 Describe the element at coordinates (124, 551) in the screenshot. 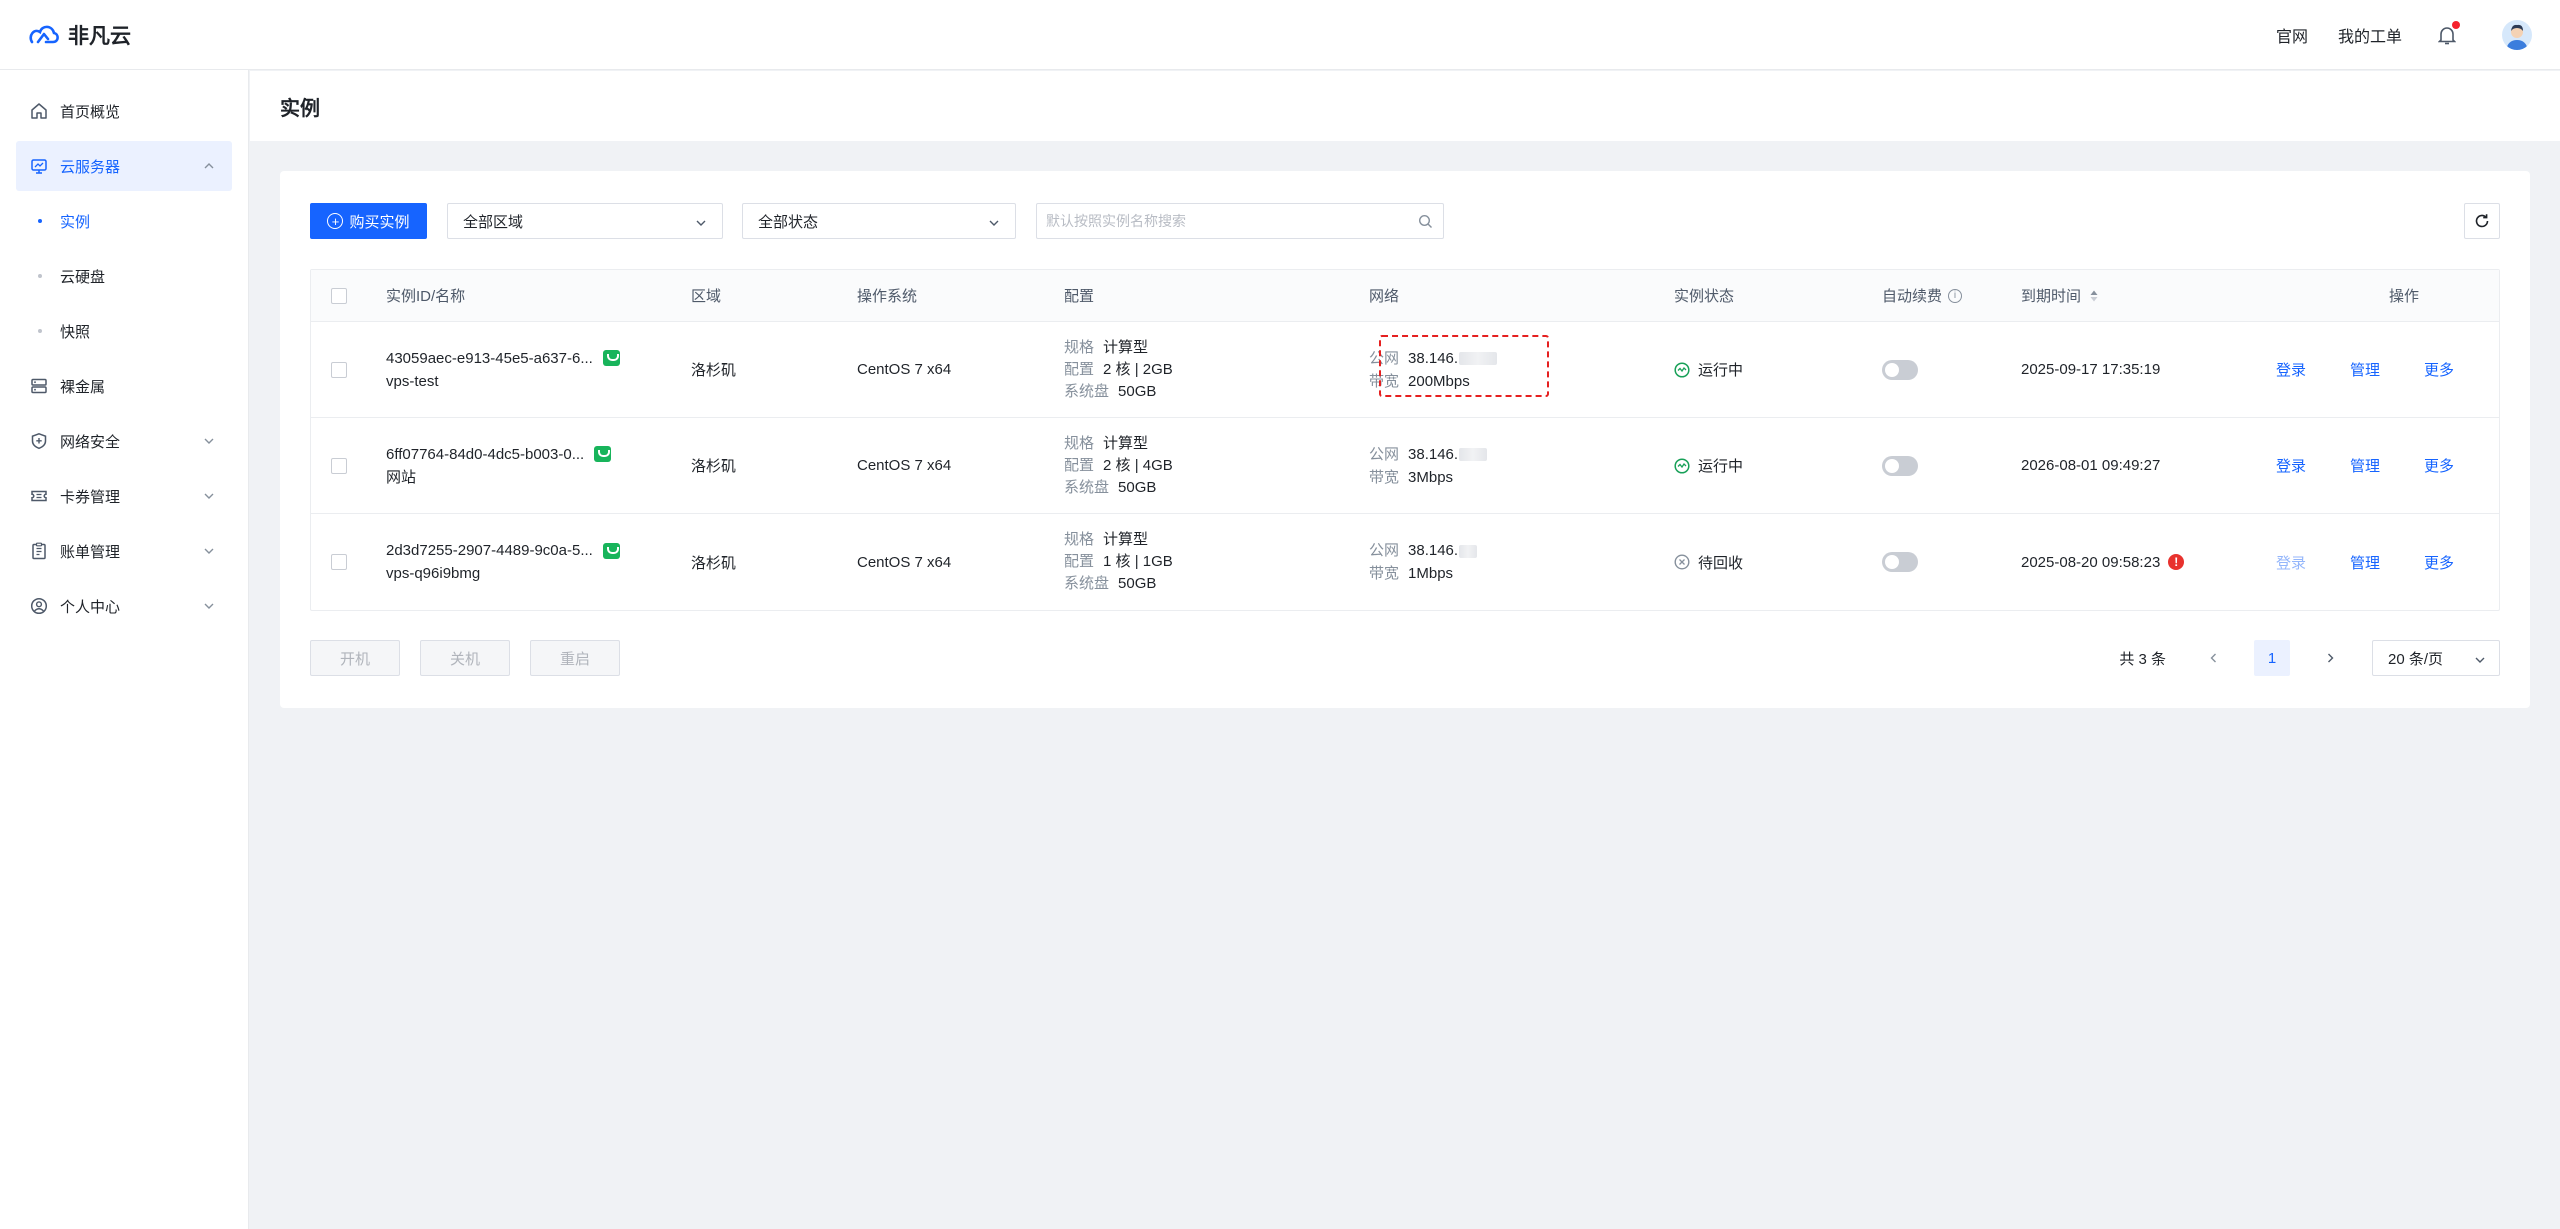

I see `sidebar-item-billing: 账单管理` at that location.